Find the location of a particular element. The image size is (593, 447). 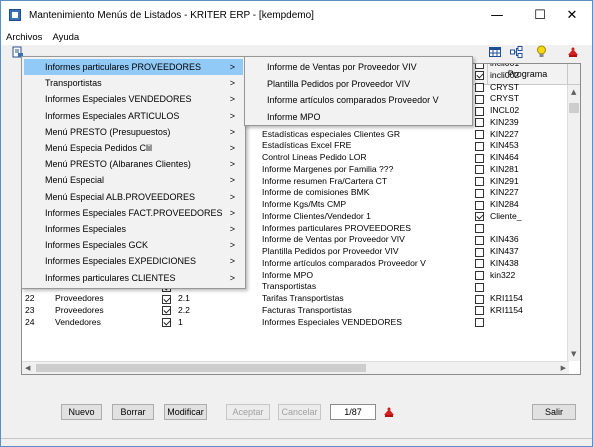

row-programa: KIN438 is located at coordinates (504, 262).